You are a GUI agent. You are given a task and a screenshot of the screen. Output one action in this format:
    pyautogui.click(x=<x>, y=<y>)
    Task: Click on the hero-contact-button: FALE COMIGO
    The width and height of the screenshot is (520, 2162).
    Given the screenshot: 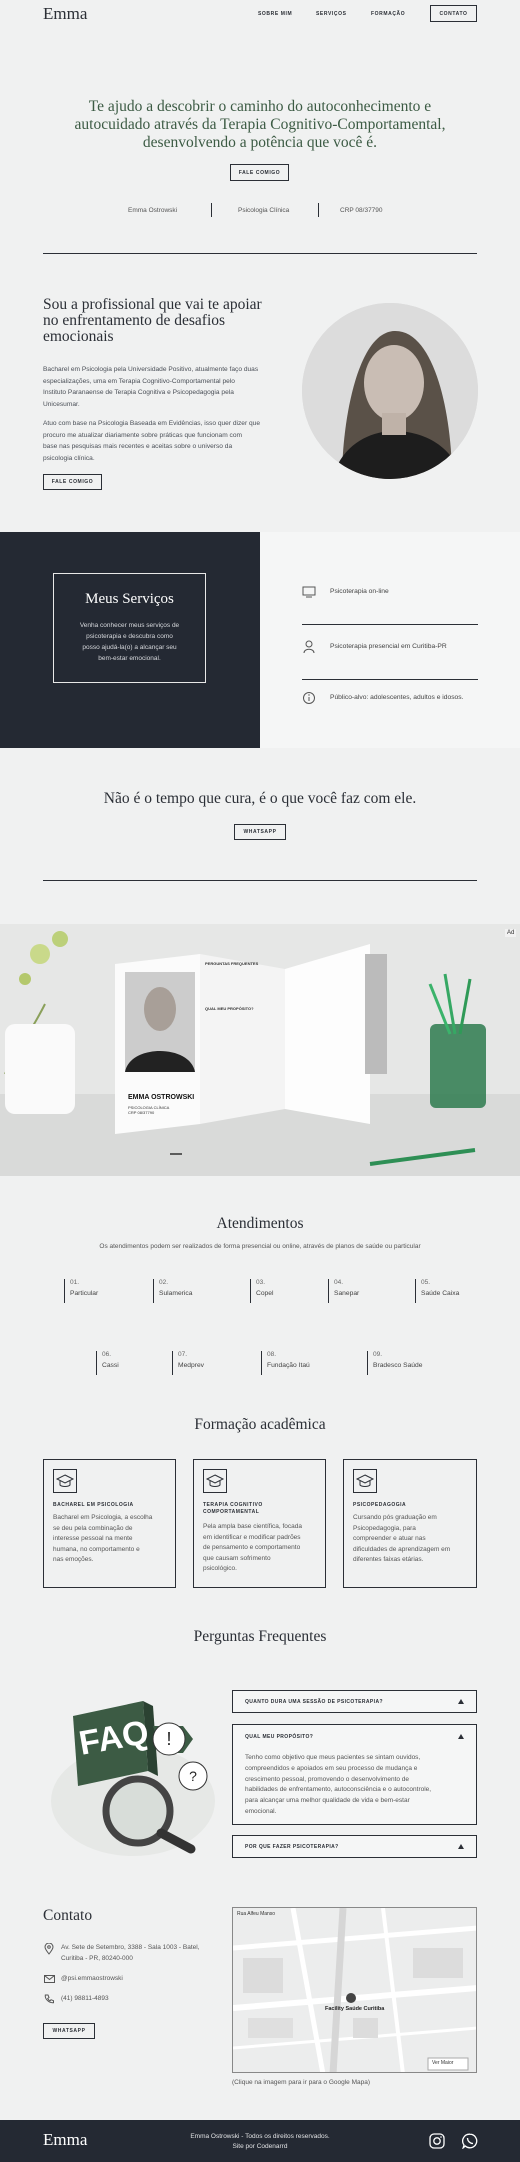 What is the action you would take?
    pyautogui.click(x=259, y=172)
    